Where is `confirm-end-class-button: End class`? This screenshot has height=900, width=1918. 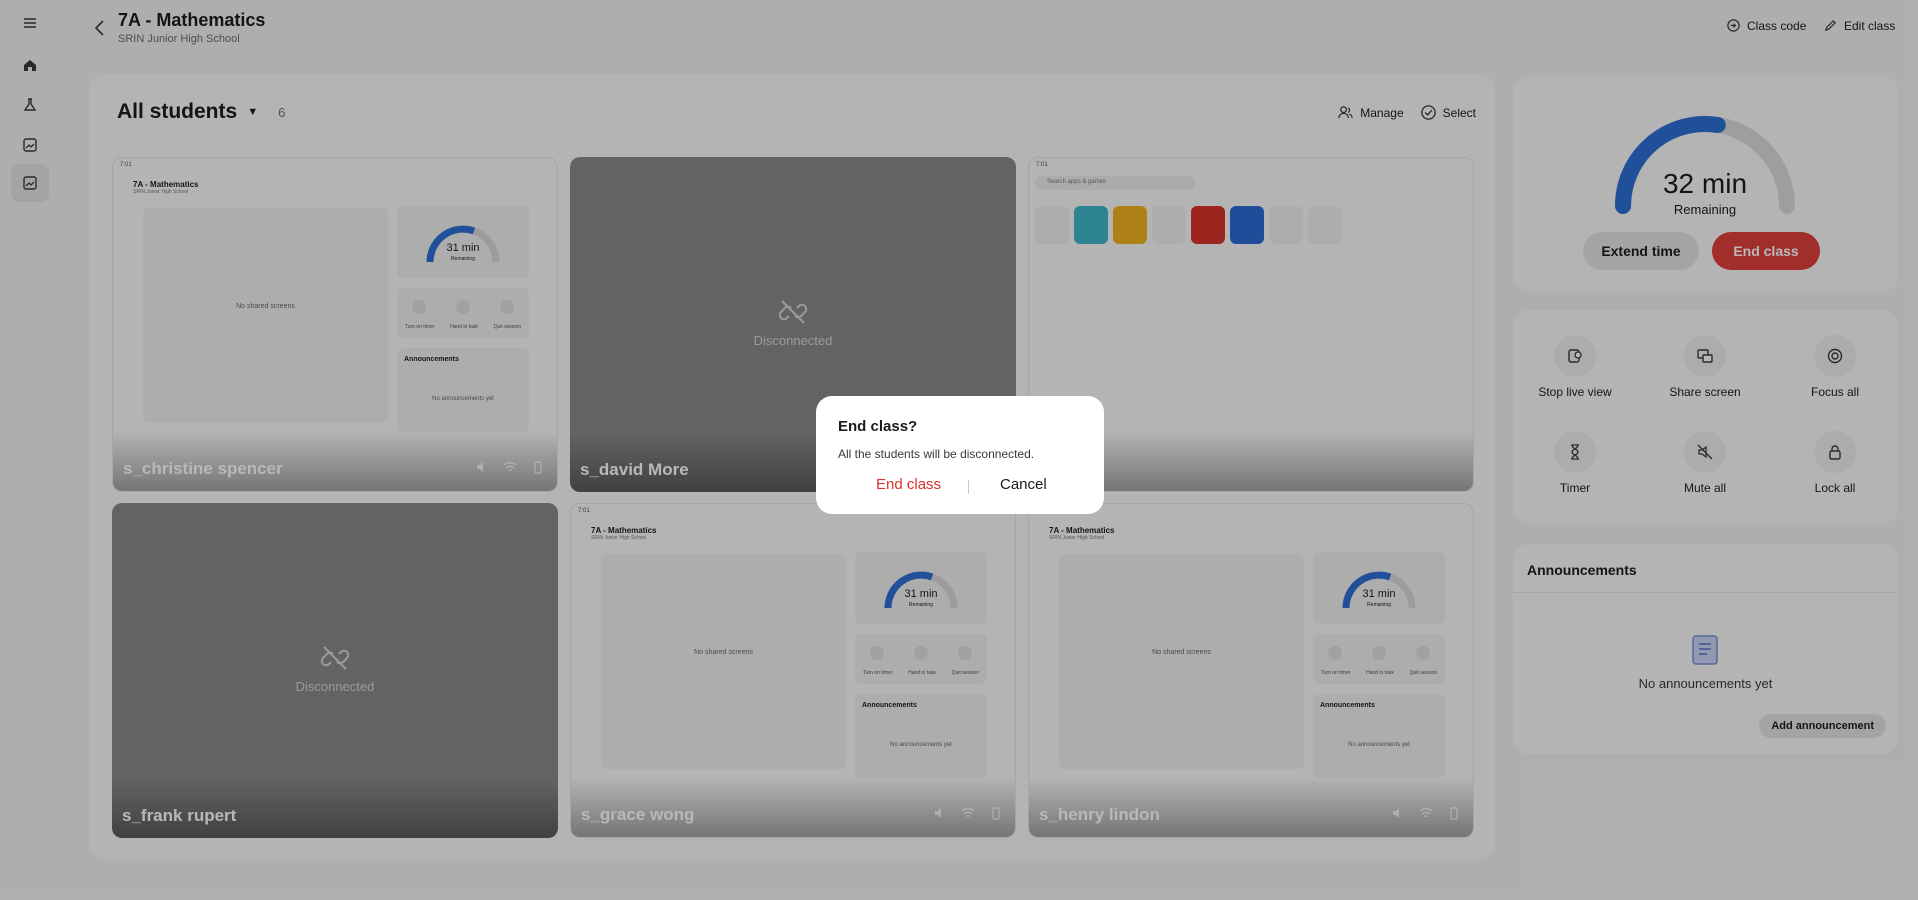 confirm-end-class-button: End class is located at coordinates (908, 484).